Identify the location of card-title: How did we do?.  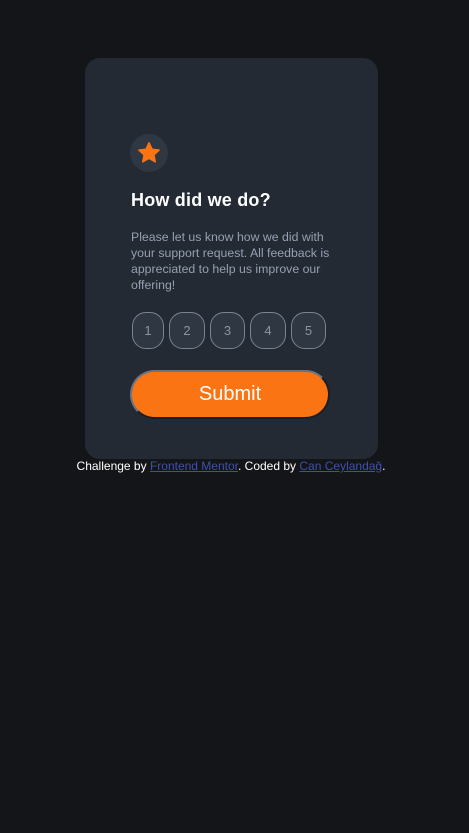
(201, 200).